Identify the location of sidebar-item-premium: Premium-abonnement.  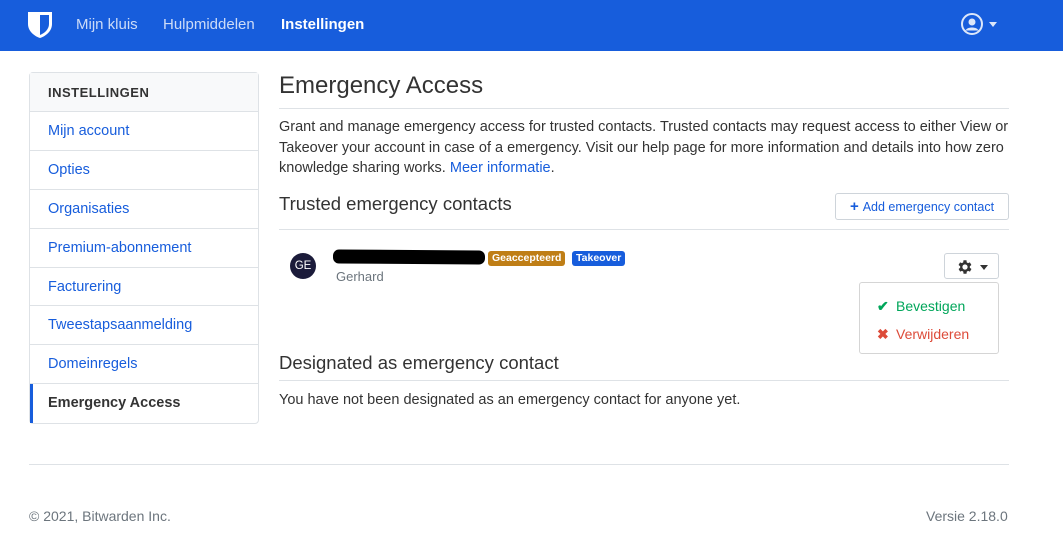
(144, 248).